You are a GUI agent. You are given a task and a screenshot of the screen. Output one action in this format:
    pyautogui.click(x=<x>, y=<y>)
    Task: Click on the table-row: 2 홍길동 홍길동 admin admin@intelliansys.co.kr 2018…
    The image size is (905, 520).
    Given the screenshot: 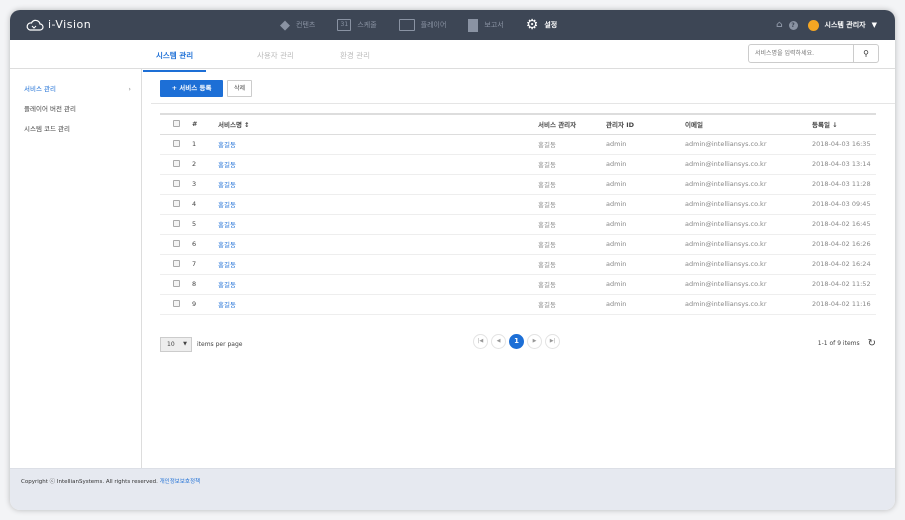 What is the action you would take?
    pyautogui.click(x=518, y=164)
    